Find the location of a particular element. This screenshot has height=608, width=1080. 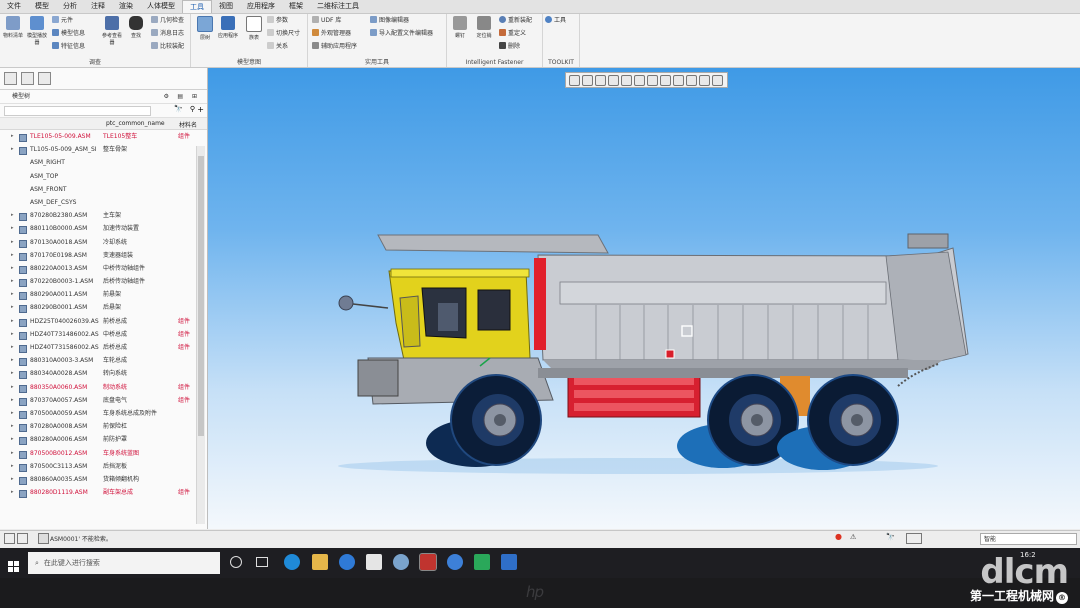

parameters-button: 参数 is located at coordinates (277, 20).